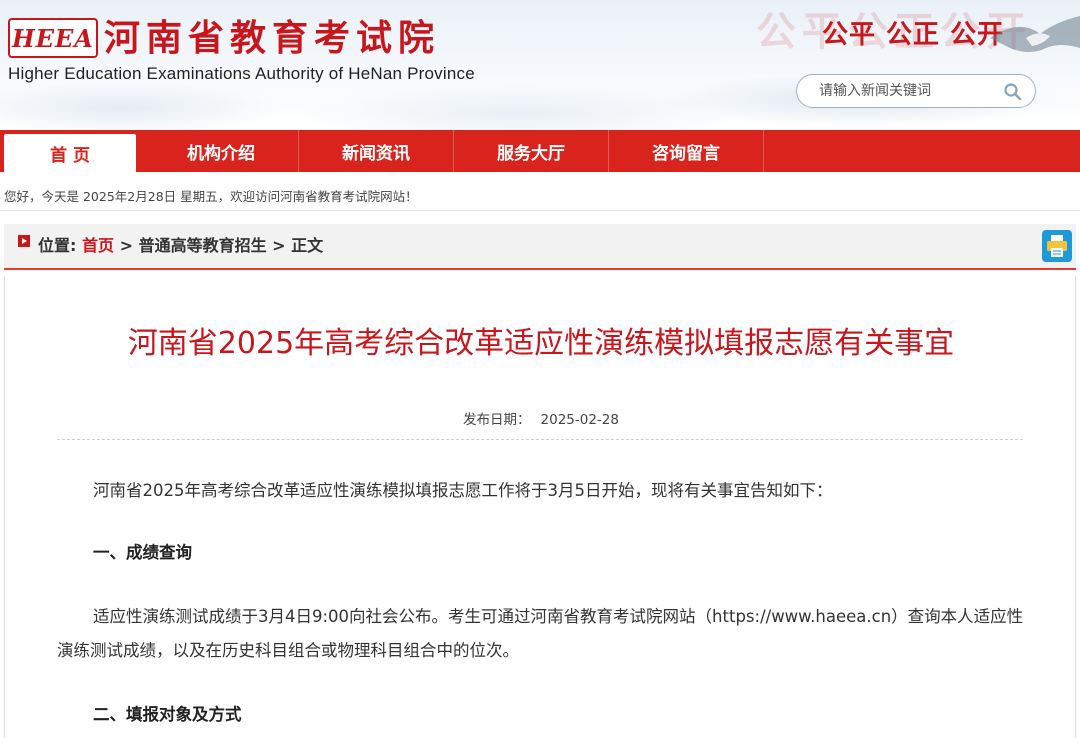 This screenshot has height=738, width=1080. What do you see at coordinates (70, 153) in the screenshot?
I see `nav-item-home: 首 页` at bounding box center [70, 153].